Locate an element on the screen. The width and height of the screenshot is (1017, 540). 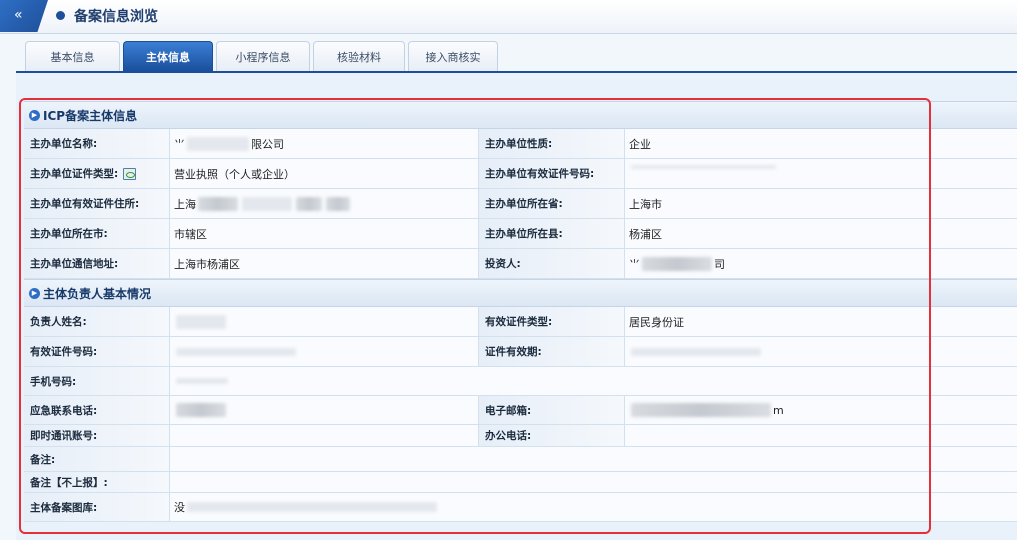
field-label: 主办单位证件类型: is located at coordinates (97, 173).